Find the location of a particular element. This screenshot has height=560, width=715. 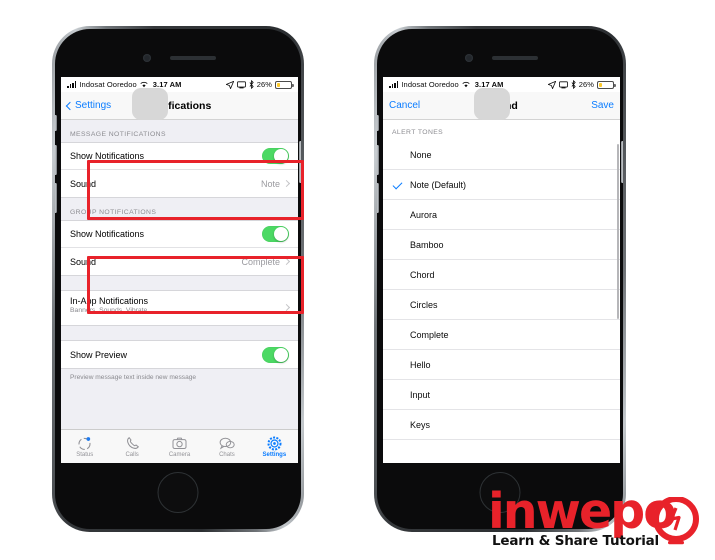

show-notifications-toggle-message is located at coordinates (275, 156).